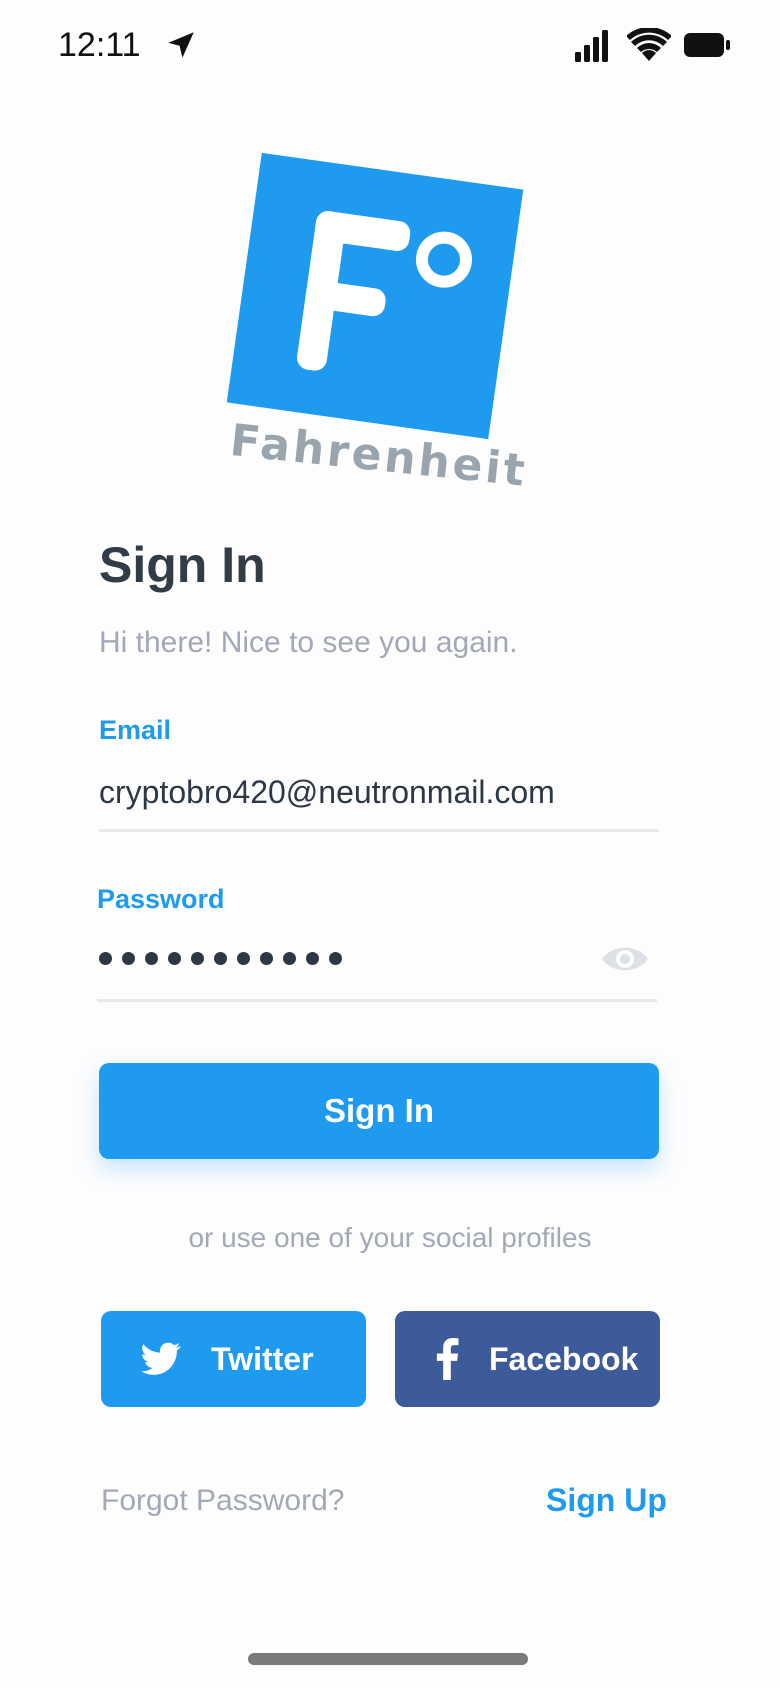 This screenshot has height=1688, width=780. What do you see at coordinates (99, 45) in the screenshot?
I see `status-time: 12:11` at bounding box center [99, 45].